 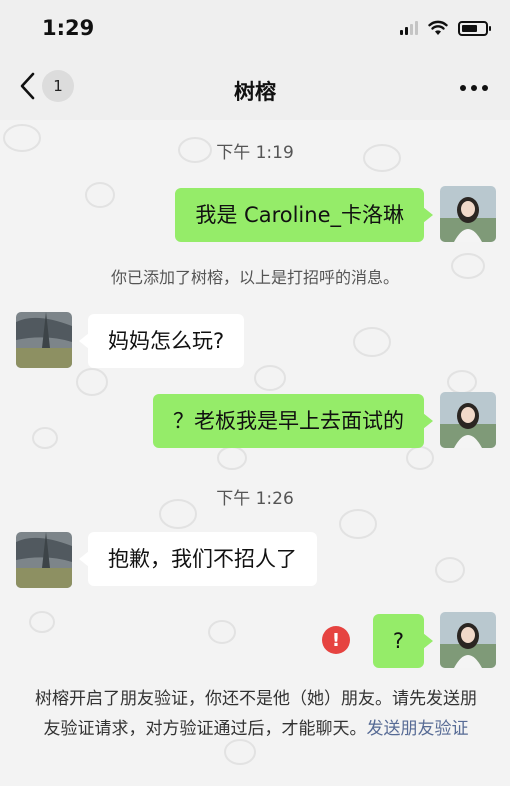 What do you see at coordinates (161, 341) in the screenshot?
I see `message-bubble-incoming: 妈妈怎么玩?` at bounding box center [161, 341].